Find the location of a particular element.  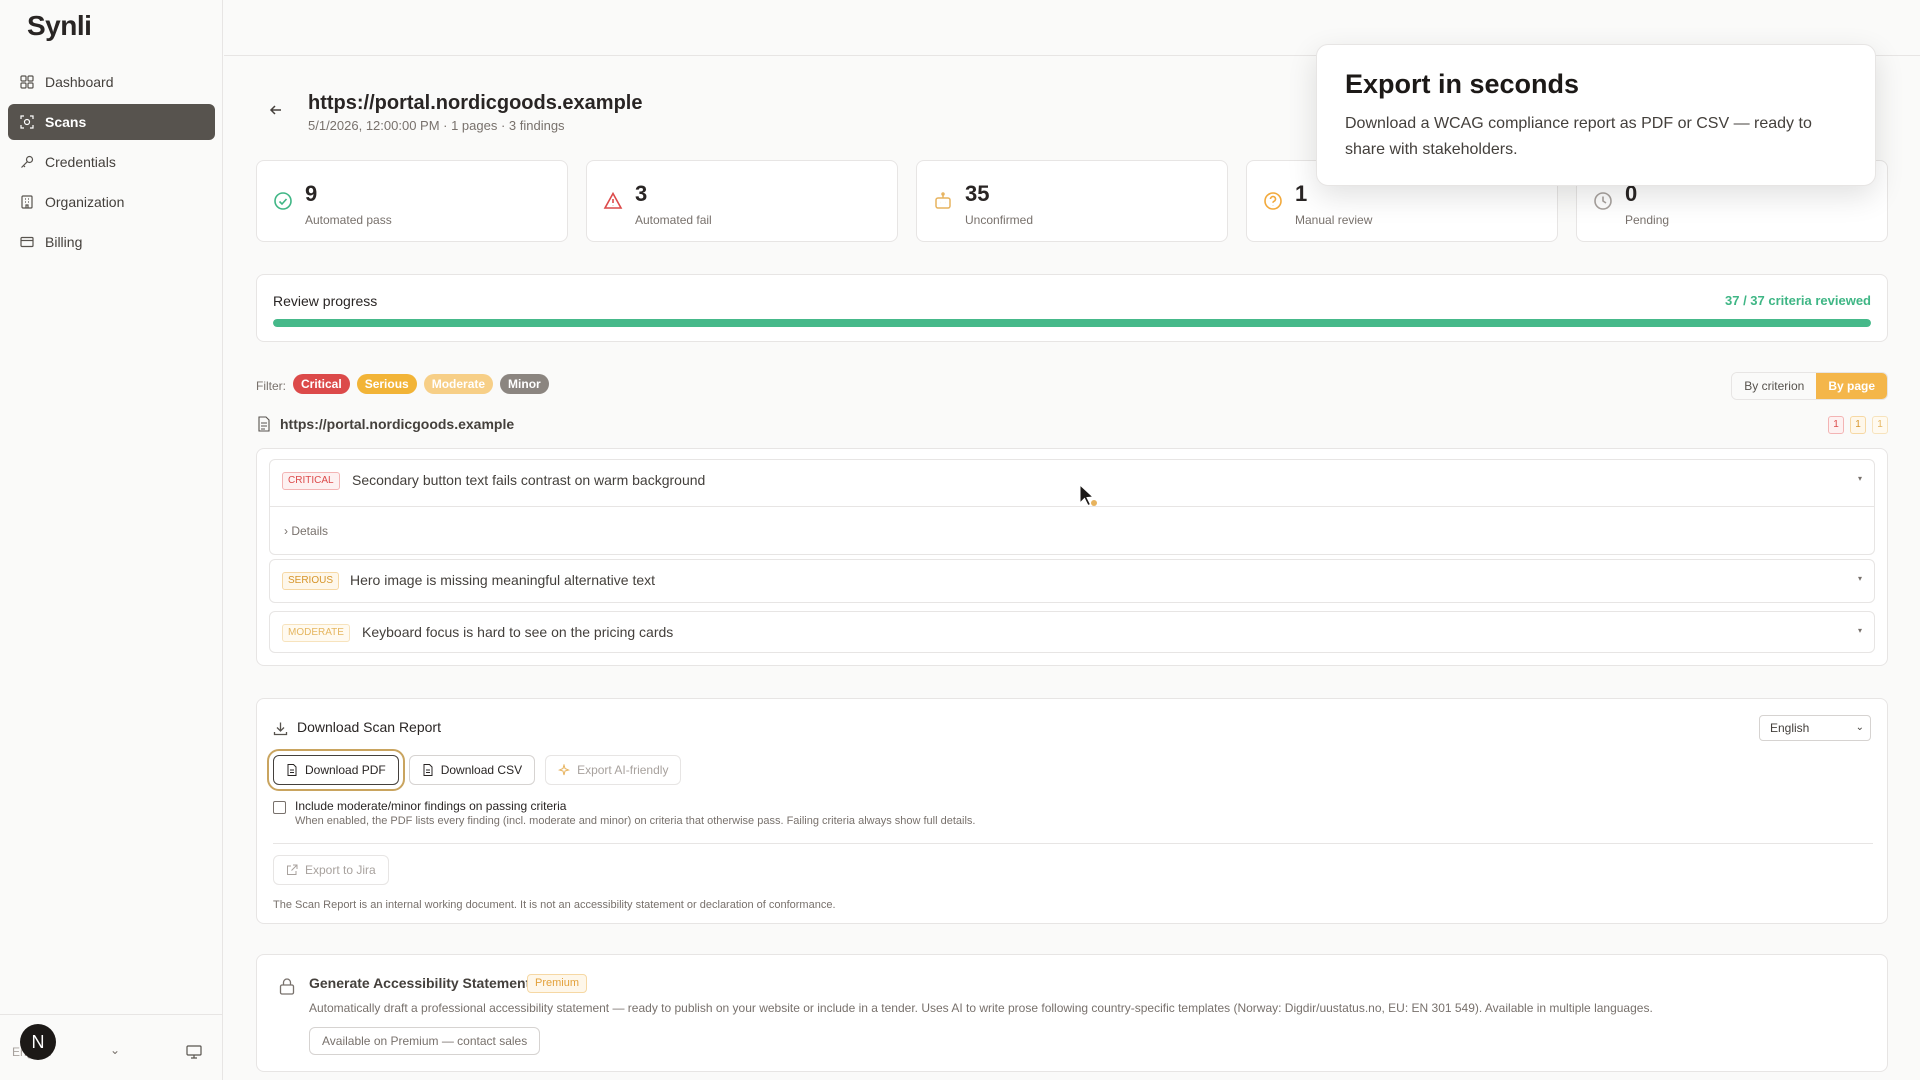

severity-chips: Critical Serious Moderate Minor is located at coordinates (421, 384).